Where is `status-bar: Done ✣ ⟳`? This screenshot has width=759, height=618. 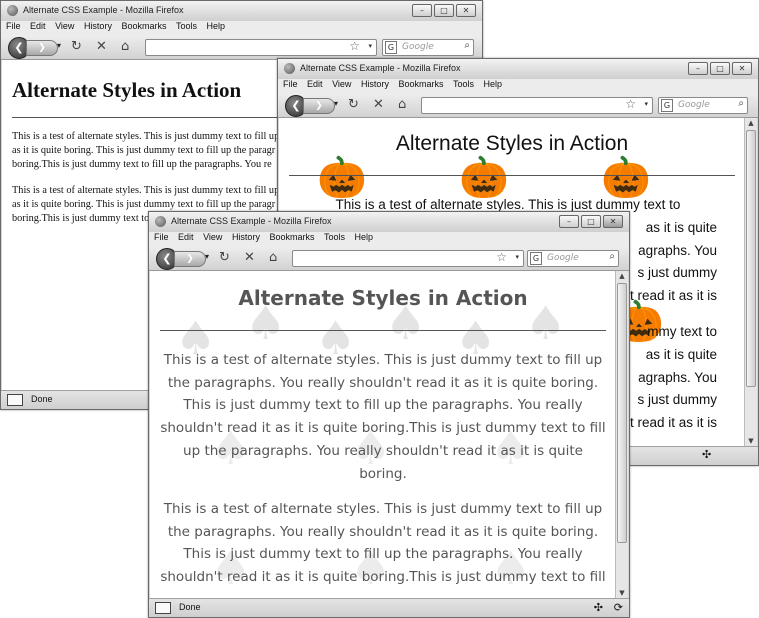
status-bar: Done ✣ ⟳ is located at coordinates (389, 607).